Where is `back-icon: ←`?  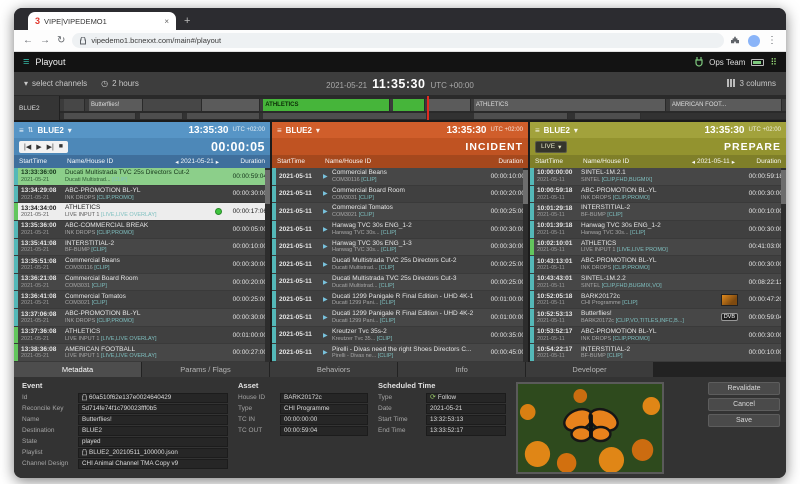 back-icon: ← is located at coordinates (28, 40).